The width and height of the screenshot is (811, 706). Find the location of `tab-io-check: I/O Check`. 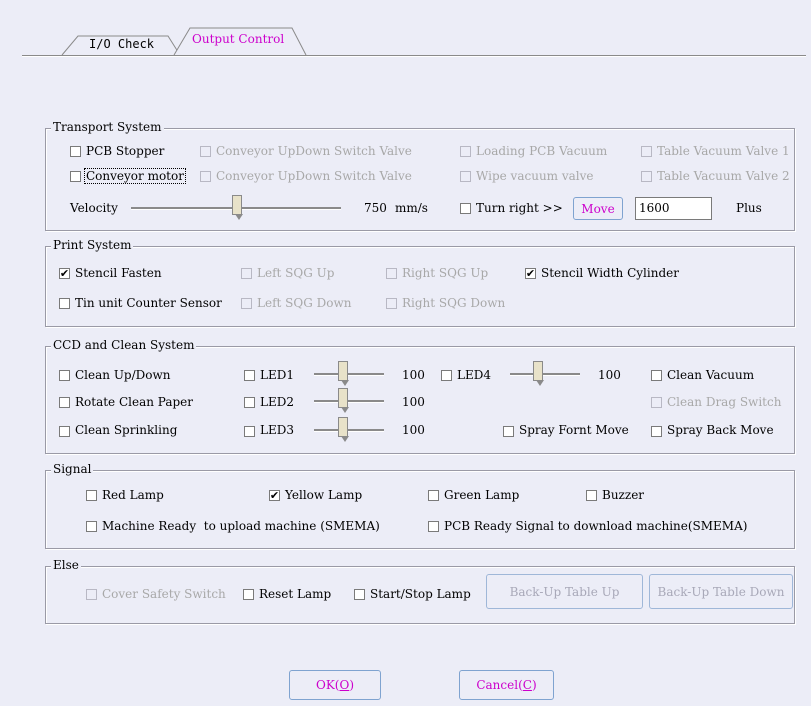

tab-io-check: I/O Check is located at coordinates (121, 44).